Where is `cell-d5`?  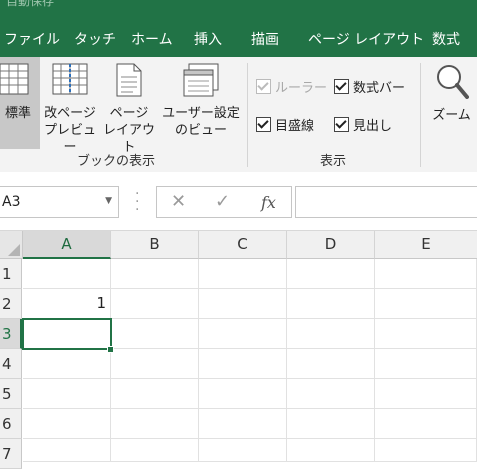
cell-d5 is located at coordinates (331, 394).